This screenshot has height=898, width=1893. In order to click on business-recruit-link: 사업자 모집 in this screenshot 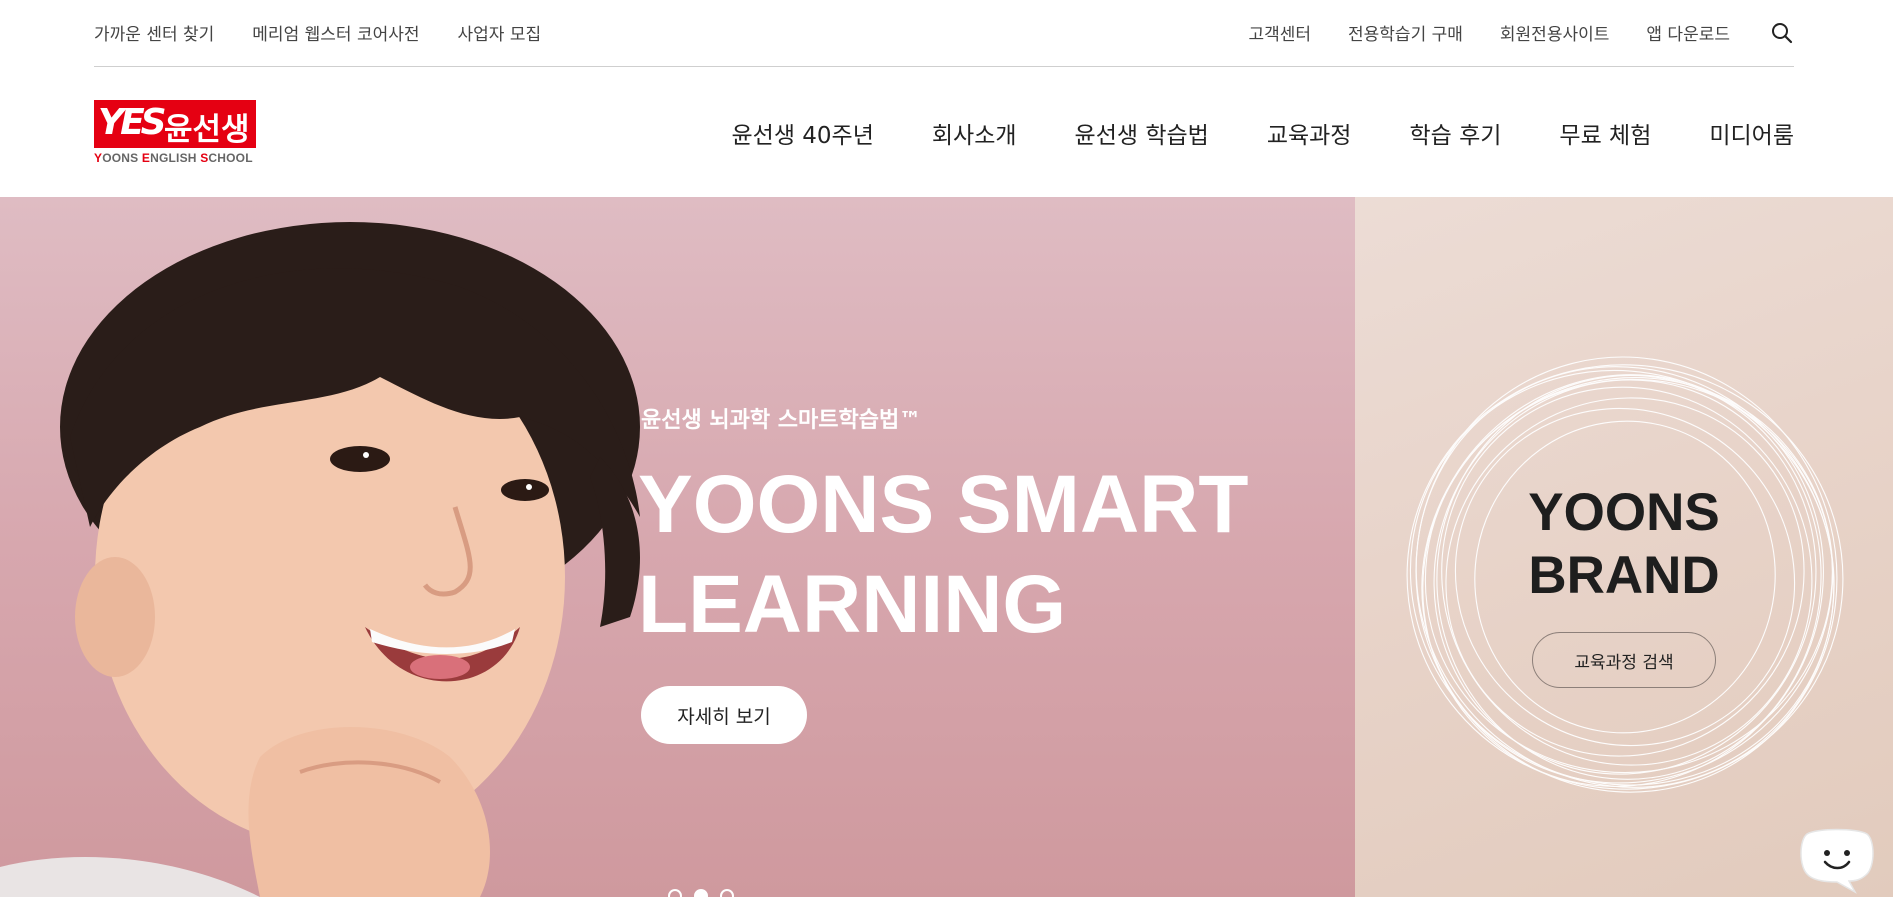, I will do `click(500, 32)`.